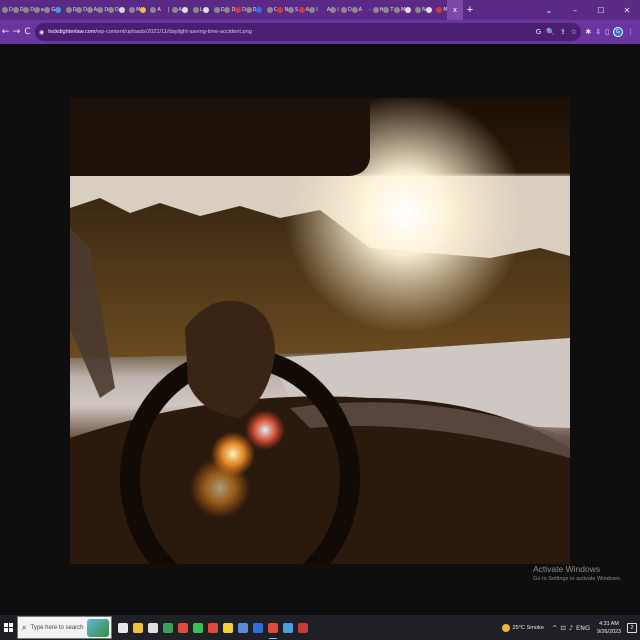  What do you see at coordinates (64, 627) in the screenshot?
I see `taskbar-search-box: ⌕ Type here to search` at bounding box center [64, 627].